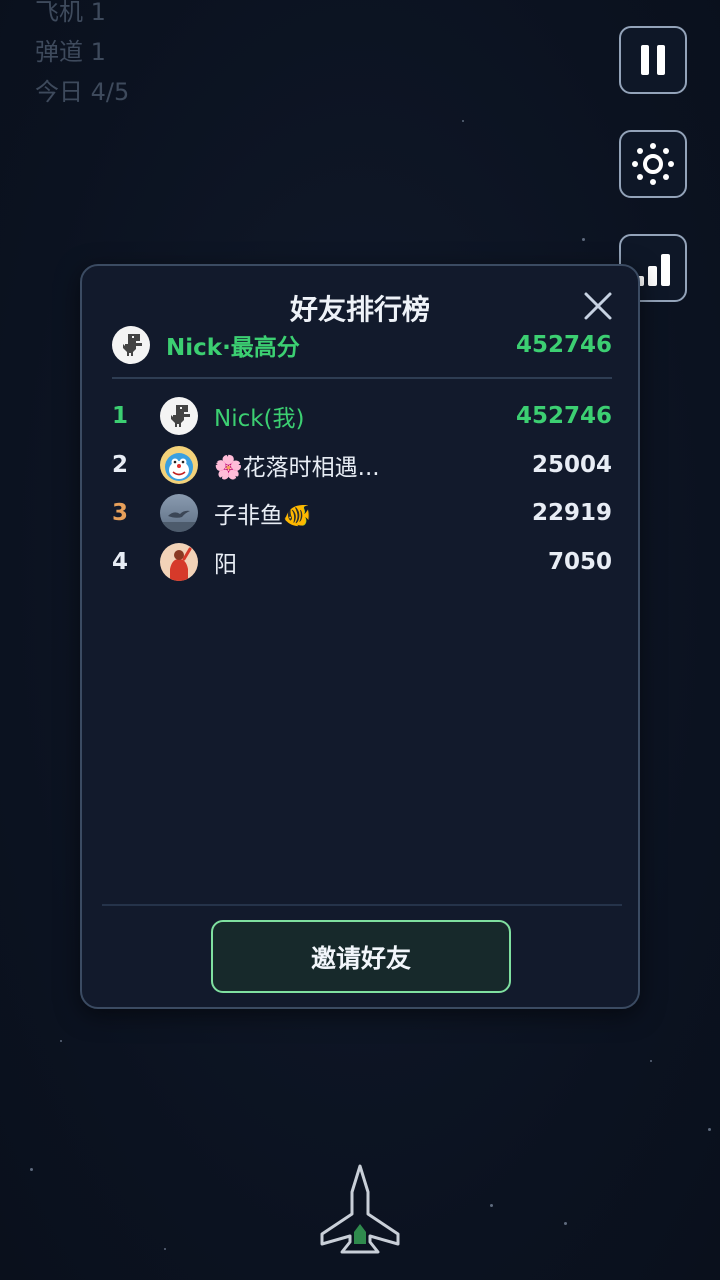 Image resolution: width=720 pixels, height=1280 pixels. Describe the element at coordinates (571, 513) in the screenshot. I see `player-score: 22919` at that location.